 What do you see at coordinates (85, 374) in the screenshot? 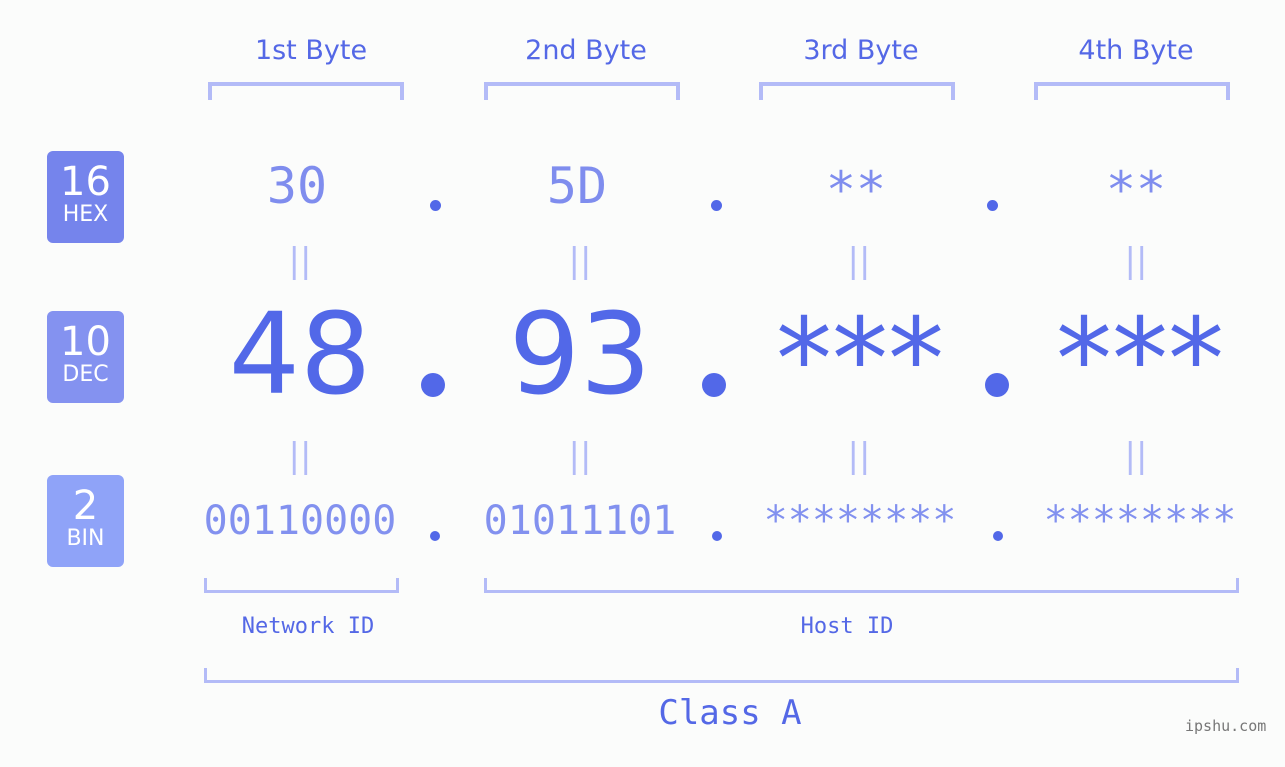
I see `dec-badge-label: DEC` at bounding box center [85, 374].